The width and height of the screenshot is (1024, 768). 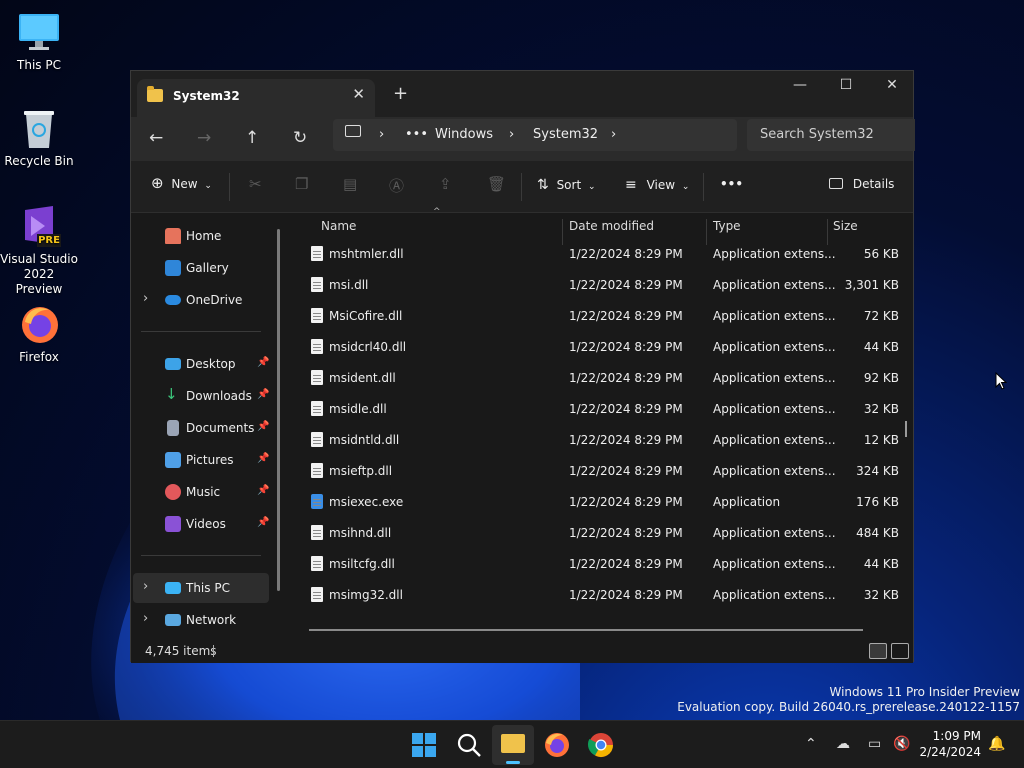 What do you see at coordinates (469, 745) in the screenshot?
I see `search-icon` at bounding box center [469, 745].